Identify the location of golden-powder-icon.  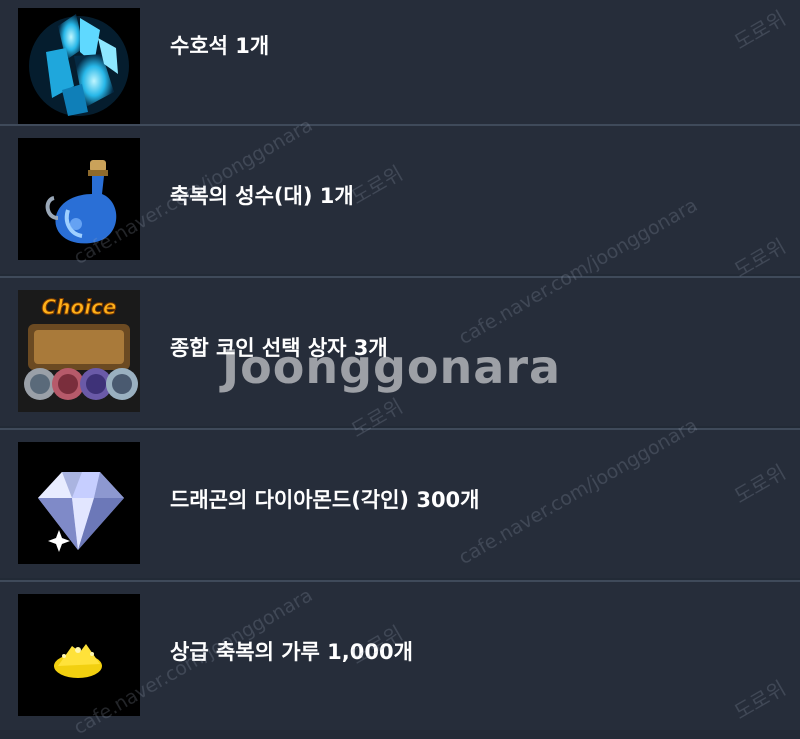
(79, 655).